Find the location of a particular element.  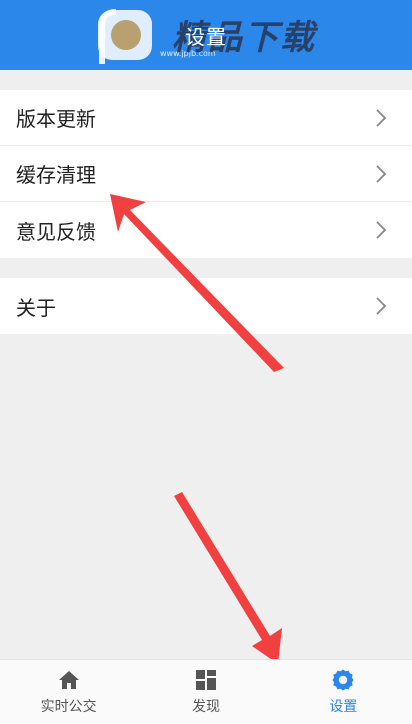

settings-group-about: 关于 is located at coordinates (206, 306).